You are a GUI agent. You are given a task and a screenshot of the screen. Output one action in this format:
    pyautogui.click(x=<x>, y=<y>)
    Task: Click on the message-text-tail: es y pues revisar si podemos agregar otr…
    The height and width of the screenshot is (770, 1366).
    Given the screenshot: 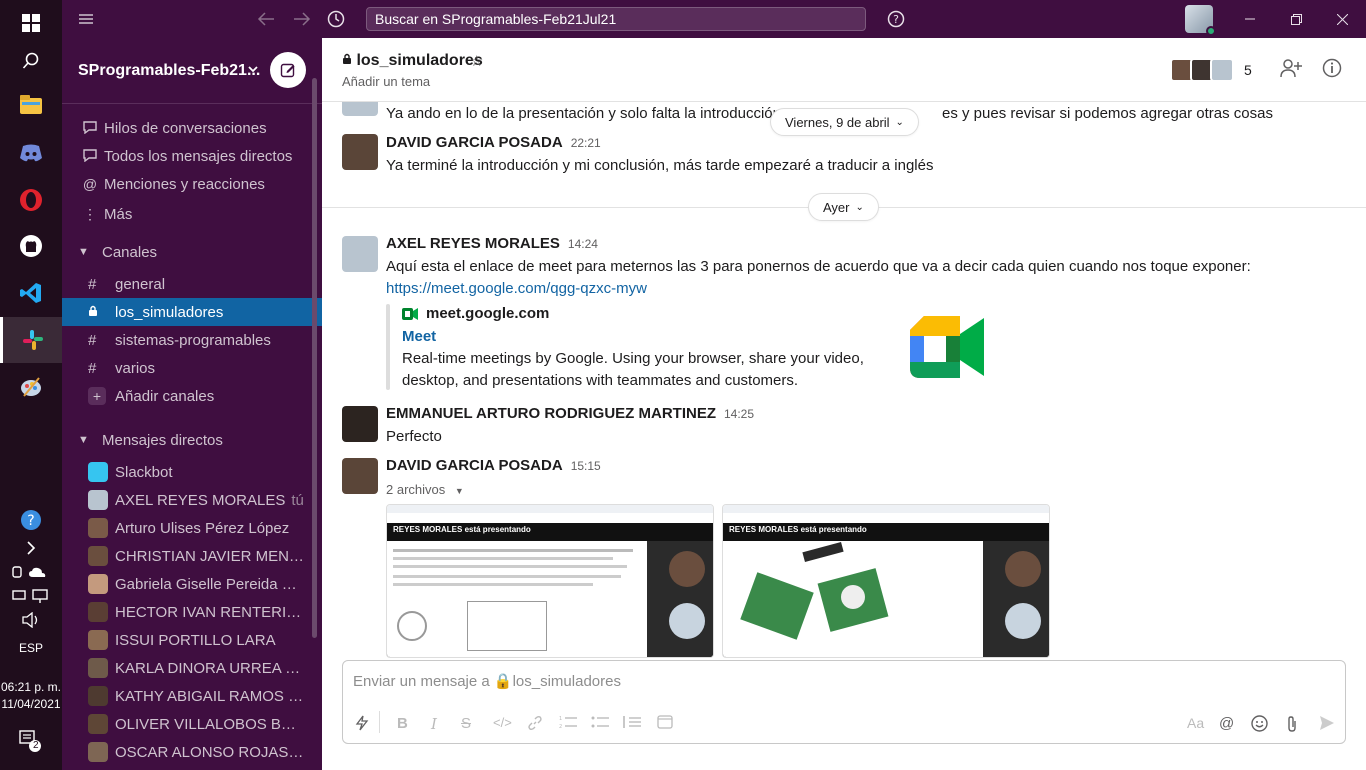 What is the action you would take?
    pyautogui.click(x=1107, y=113)
    